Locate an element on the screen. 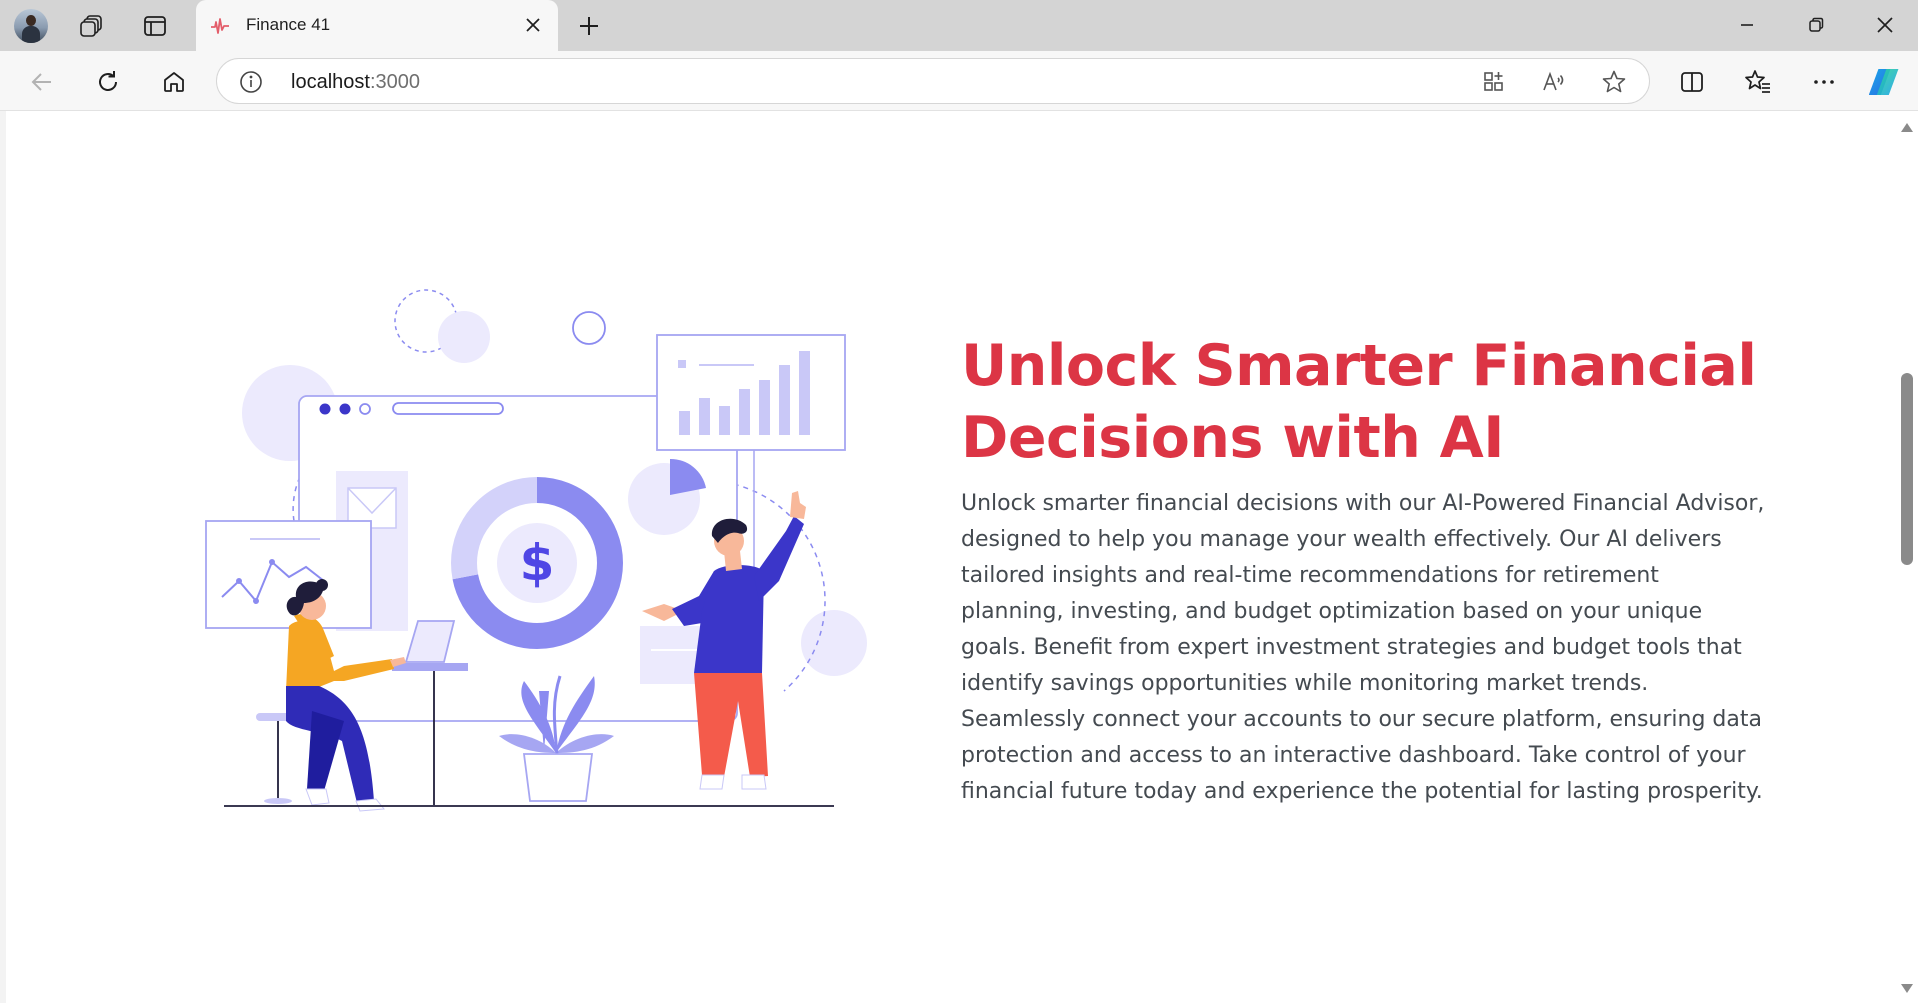  refresh-icon is located at coordinates (108, 82).